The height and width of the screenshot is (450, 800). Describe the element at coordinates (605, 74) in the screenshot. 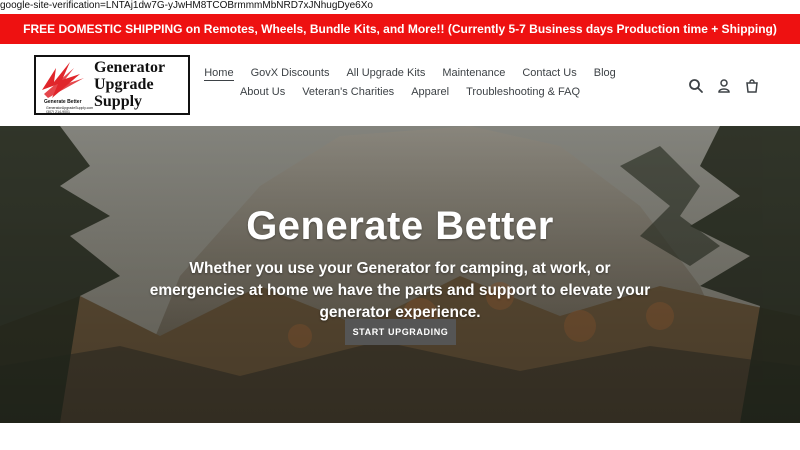

I see `nav-item-blog: Blog` at that location.